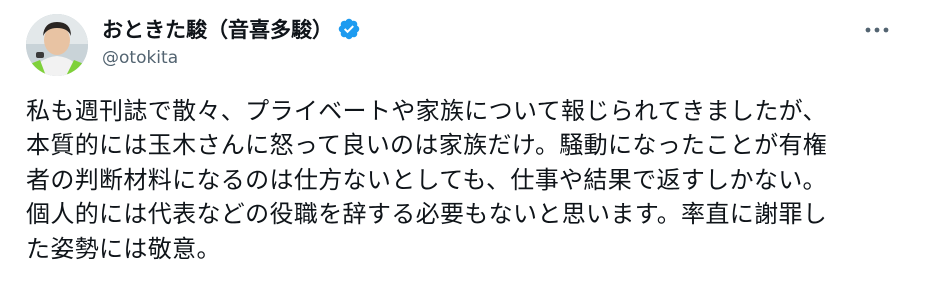 Image resolution: width=926 pixels, height=299 pixels. I want to click on name-row: おときた駿（音喜多駿）, so click(231, 29).